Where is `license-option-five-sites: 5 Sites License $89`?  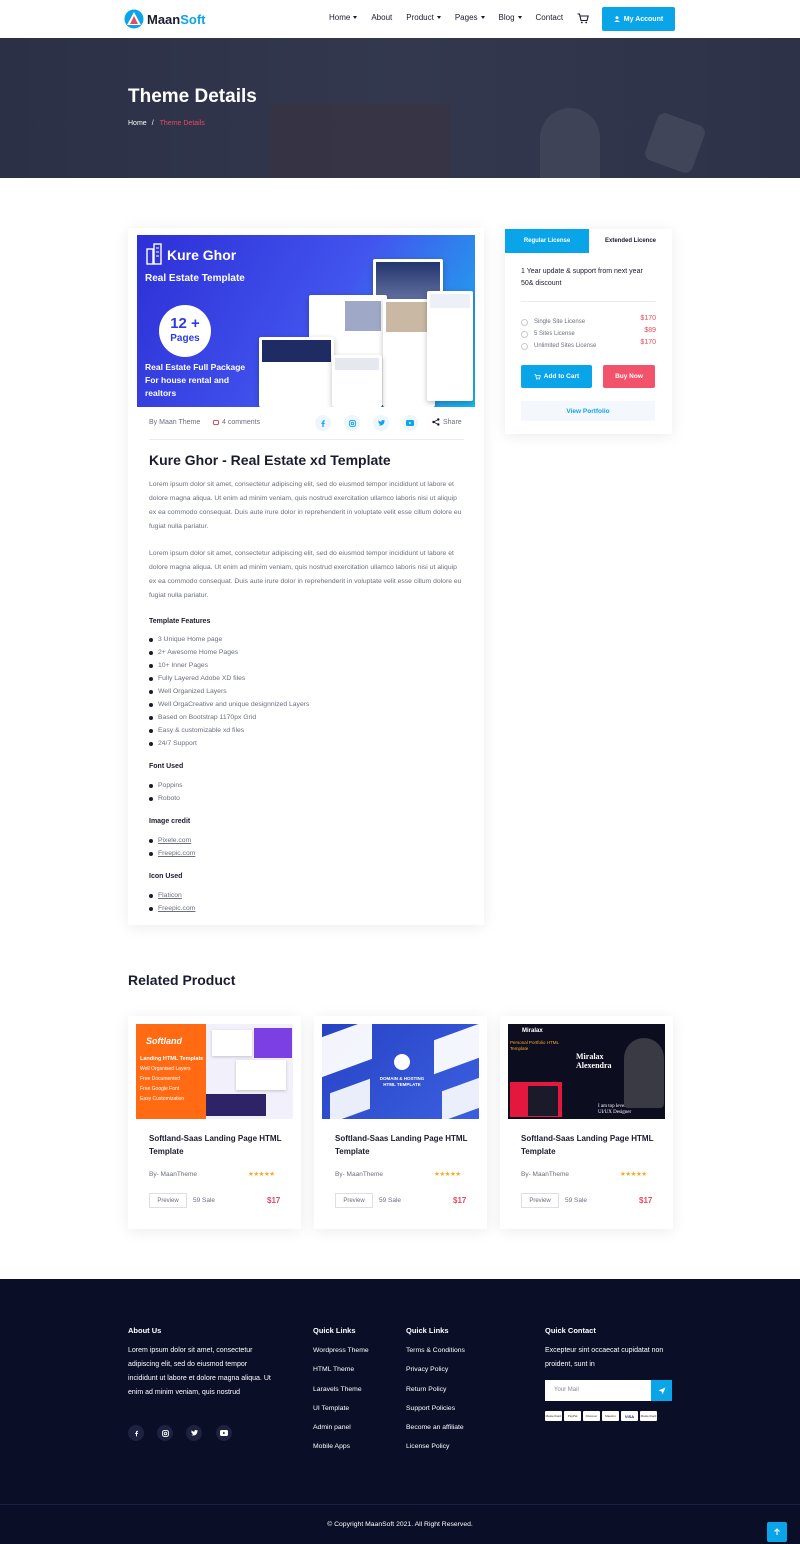
license-option-five-sites: 5 Sites License $89 is located at coordinates (588, 334).